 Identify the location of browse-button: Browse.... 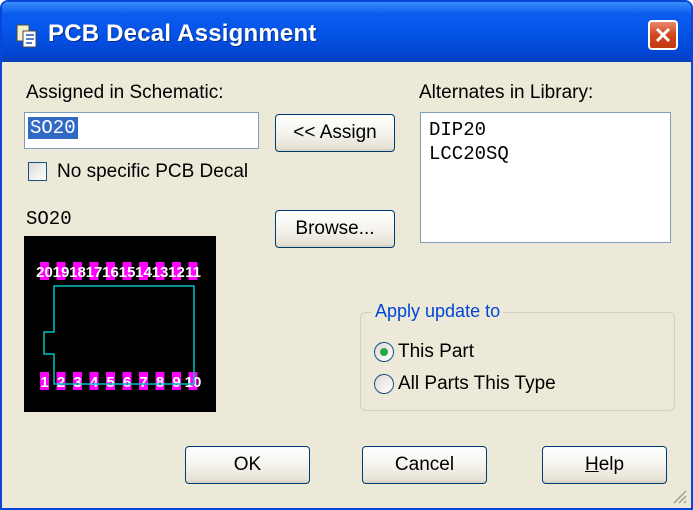
(335, 229).